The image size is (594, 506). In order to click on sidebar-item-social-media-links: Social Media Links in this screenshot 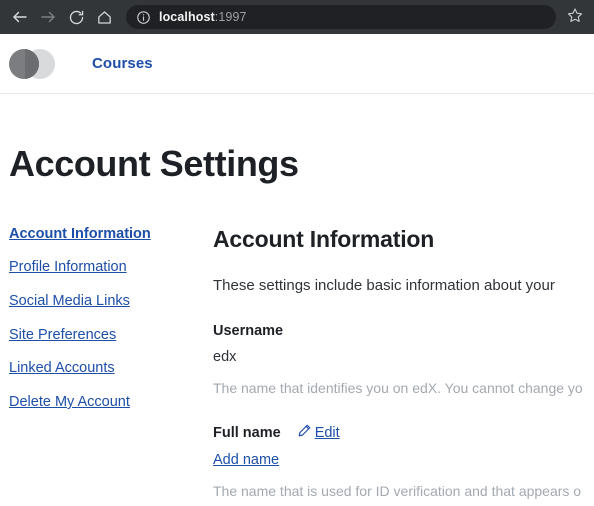, I will do `click(107, 301)`.